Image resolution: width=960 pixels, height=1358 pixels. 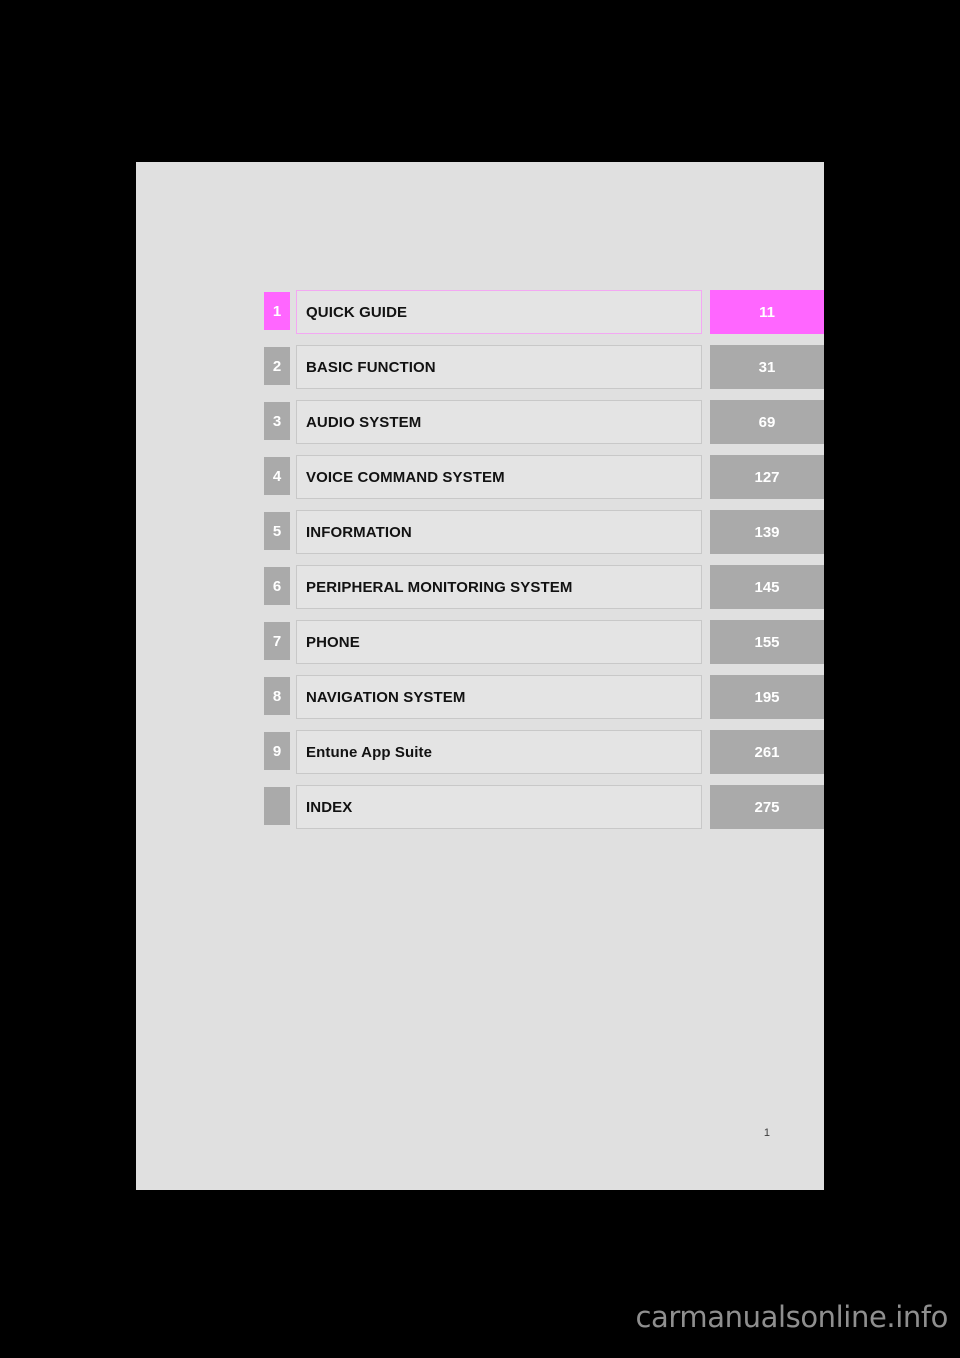 What do you see at coordinates (359, 532) in the screenshot?
I see `toc-title-label: INFORMATION` at bounding box center [359, 532].